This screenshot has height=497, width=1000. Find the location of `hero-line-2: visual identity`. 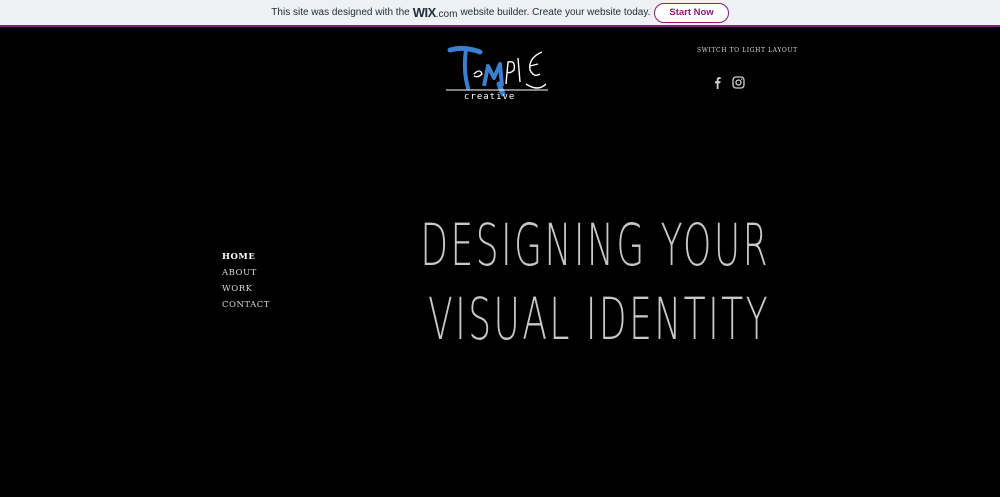

hero-line-2: visual identity is located at coordinates (598, 319).